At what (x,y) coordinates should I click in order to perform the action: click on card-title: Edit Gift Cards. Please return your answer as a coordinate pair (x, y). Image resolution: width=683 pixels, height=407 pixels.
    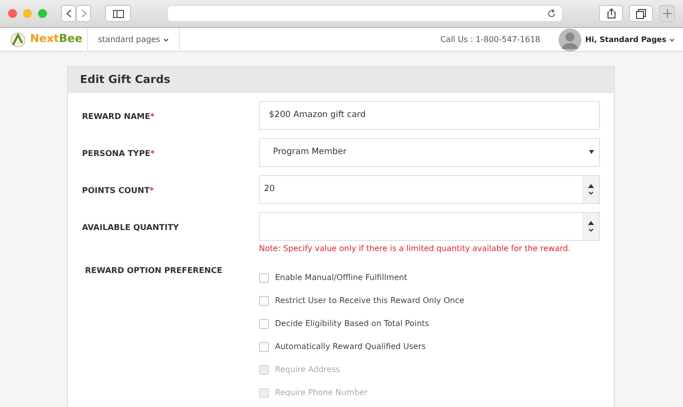
    Looking at the image, I should click on (341, 80).